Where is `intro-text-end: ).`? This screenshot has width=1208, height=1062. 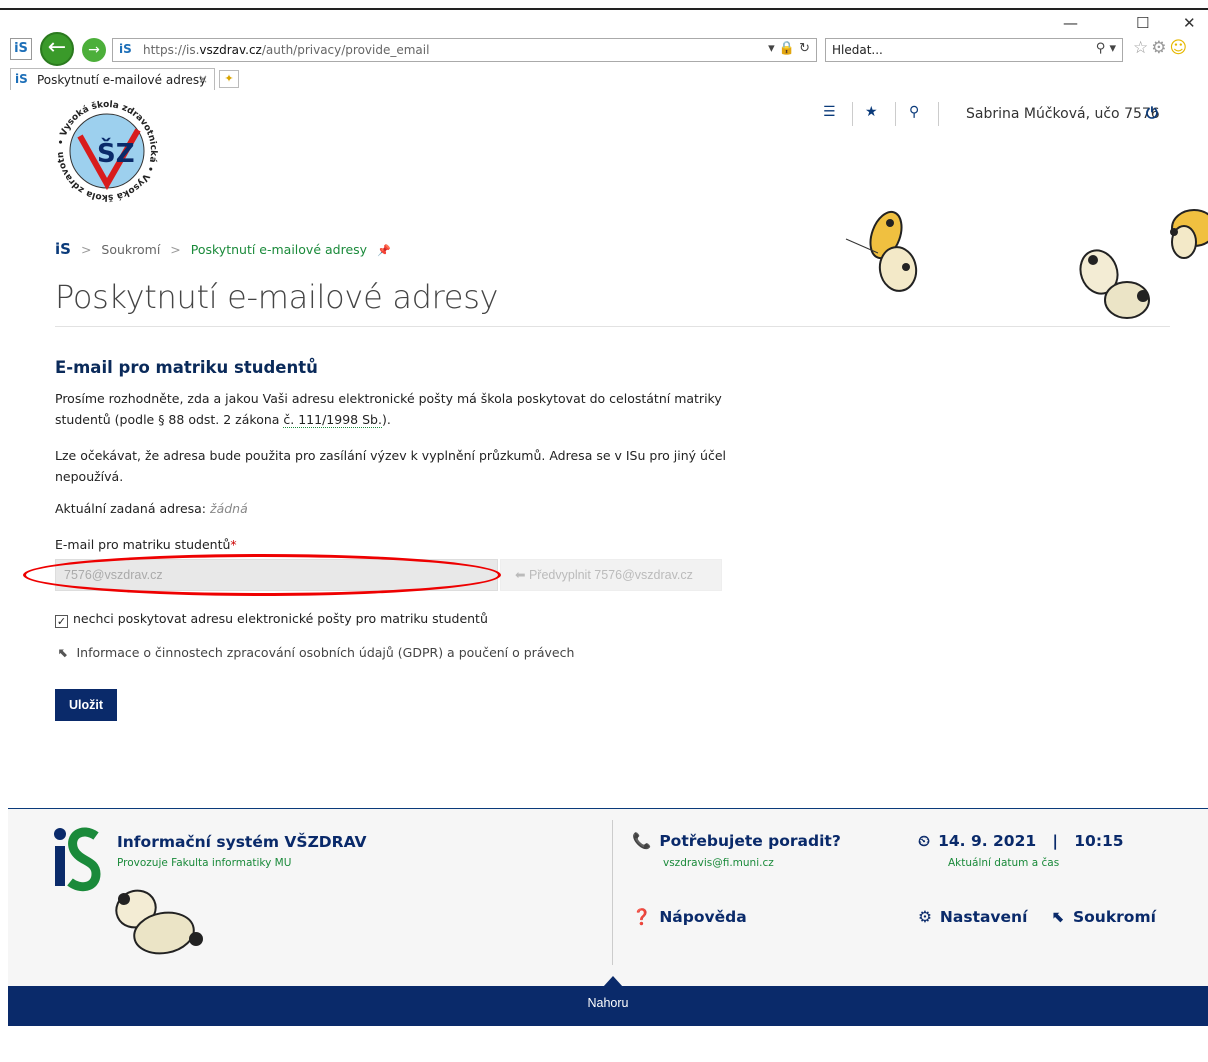 intro-text-end: ). is located at coordinates (386, 419).